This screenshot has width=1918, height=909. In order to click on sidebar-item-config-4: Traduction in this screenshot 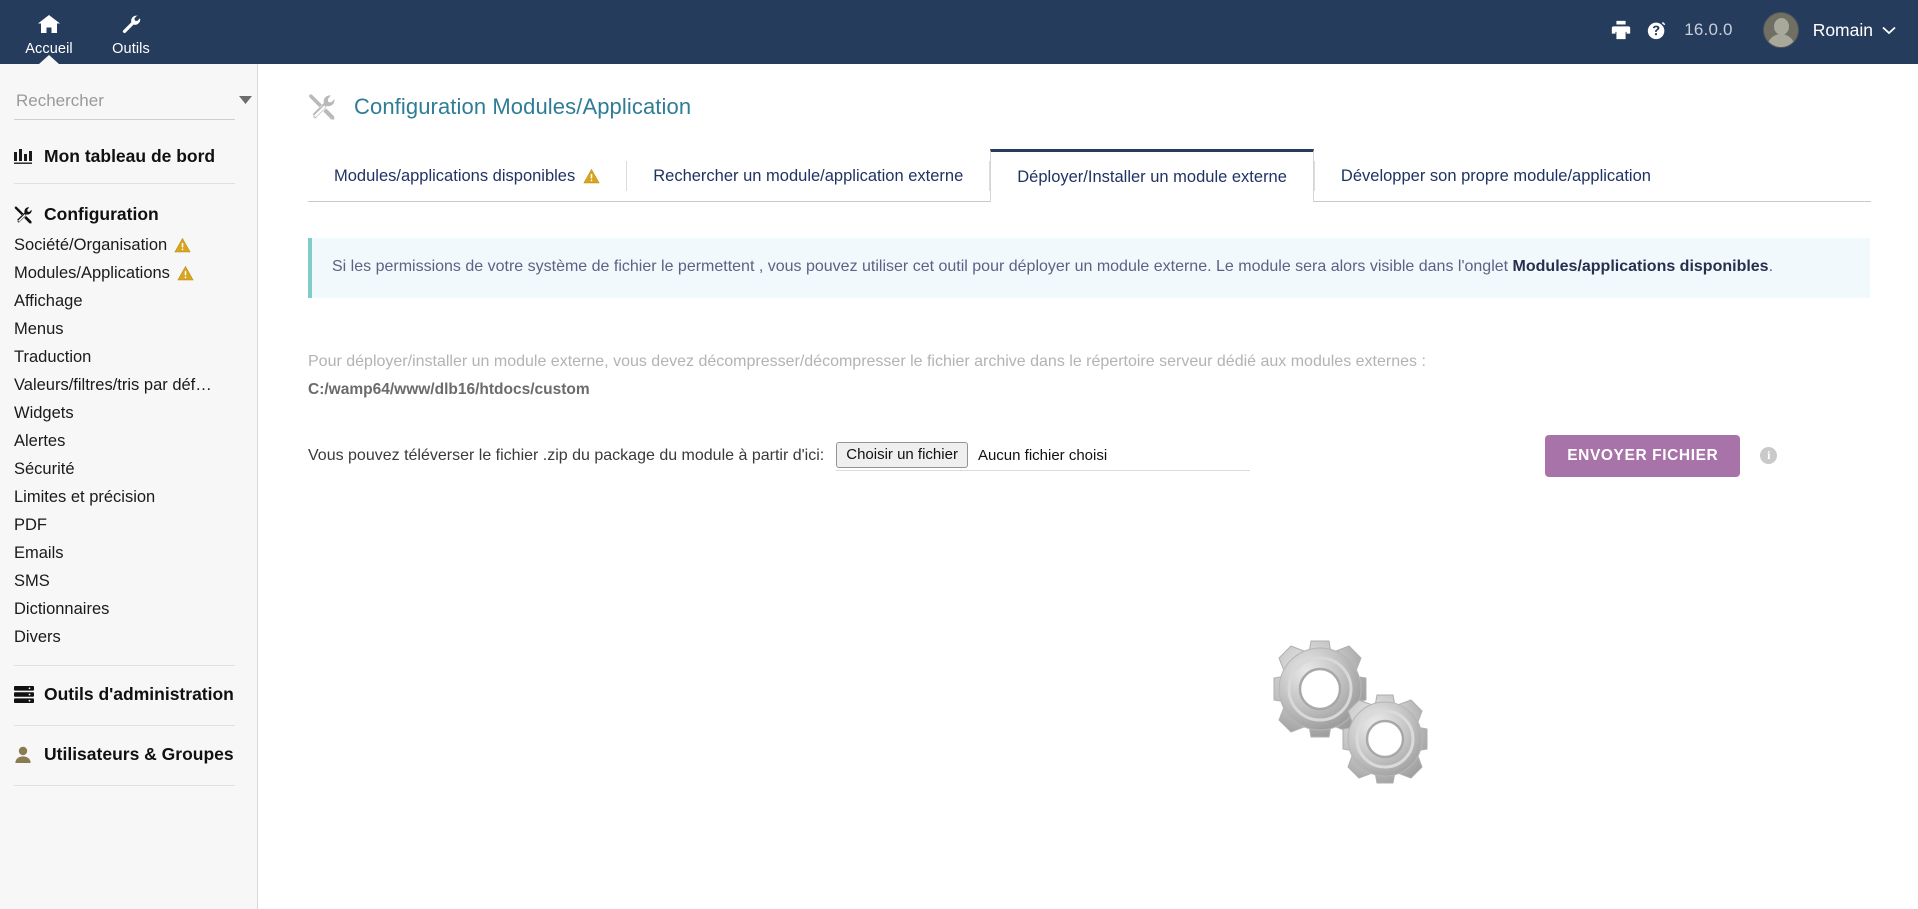, I will do `click(128, 357)`.